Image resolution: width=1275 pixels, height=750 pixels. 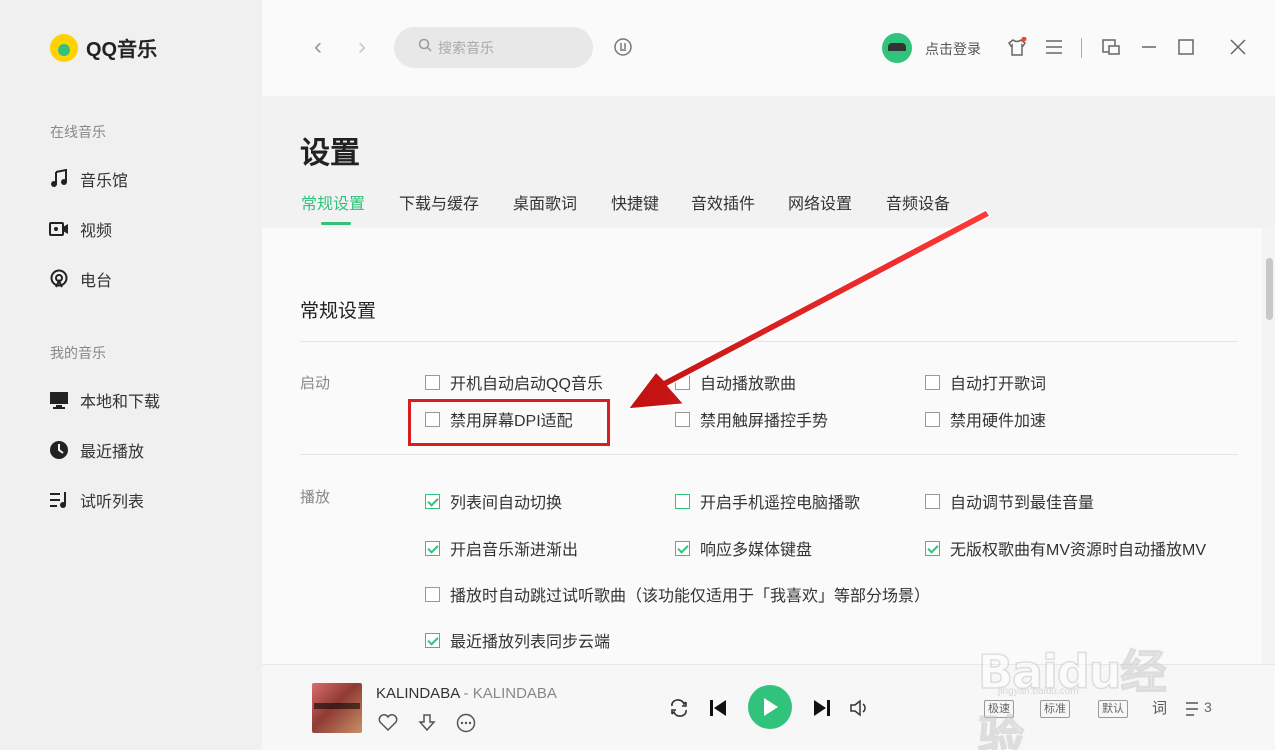 What do you see at coordinates (59, 229) in the screenshot?
I see `video-icon` at bounding box center [59, 229].